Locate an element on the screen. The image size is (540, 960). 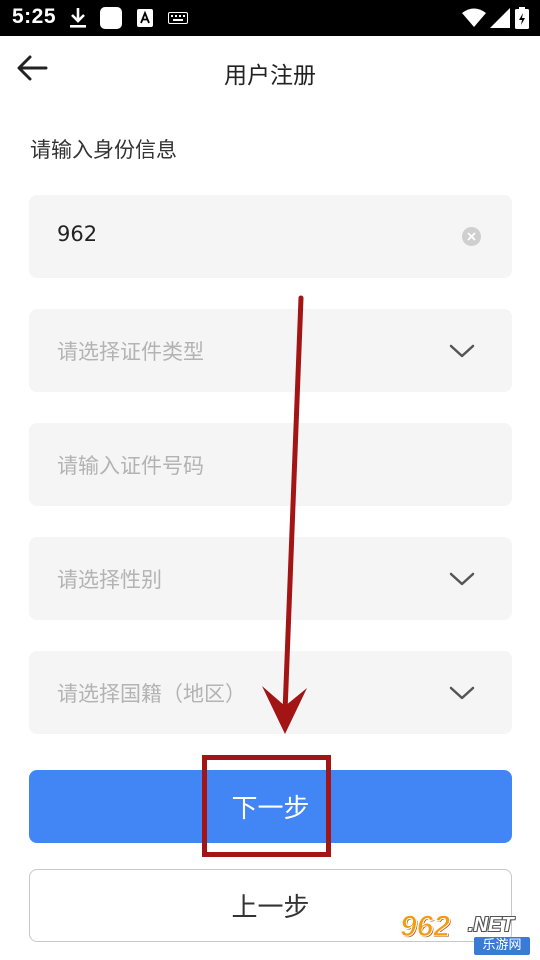
nationality-placeholder: 请选择国籍（地区） is located at coordinates (151, 694).